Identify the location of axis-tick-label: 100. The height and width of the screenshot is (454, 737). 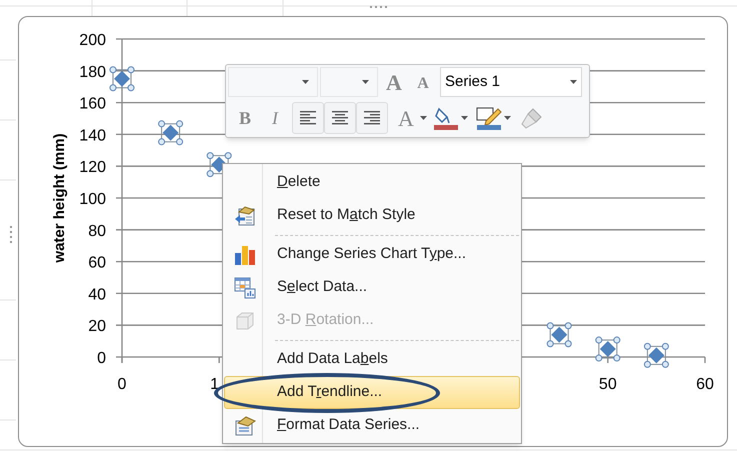
(92, 199).